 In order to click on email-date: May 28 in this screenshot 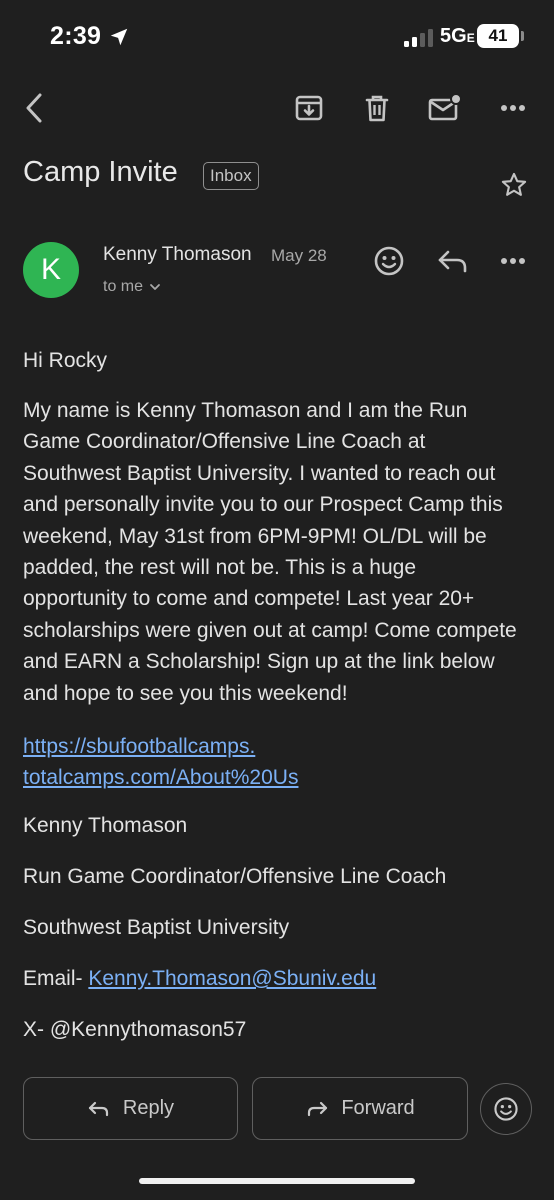, I will do `click(299, 255)`.